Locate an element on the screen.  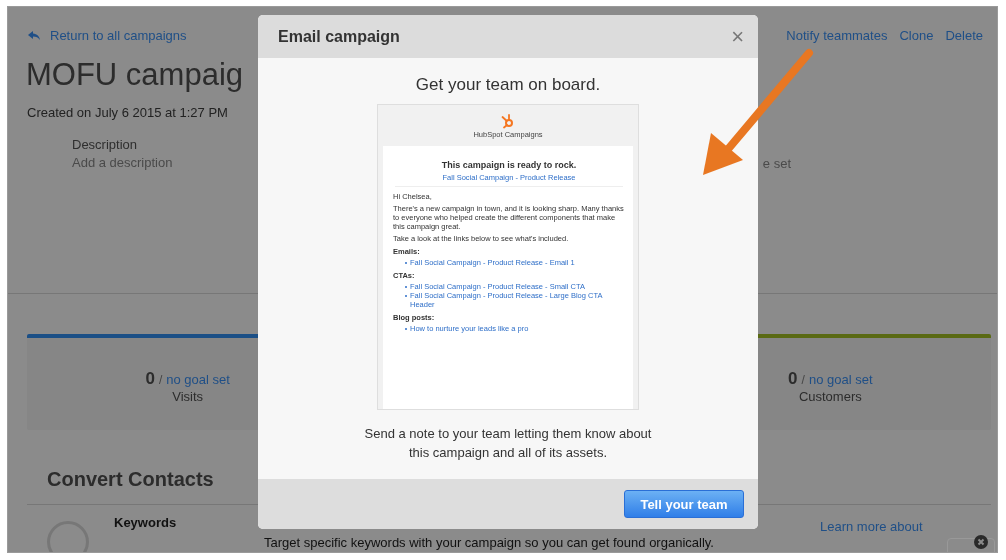
close-button: × is located at coordinates (737, 36).